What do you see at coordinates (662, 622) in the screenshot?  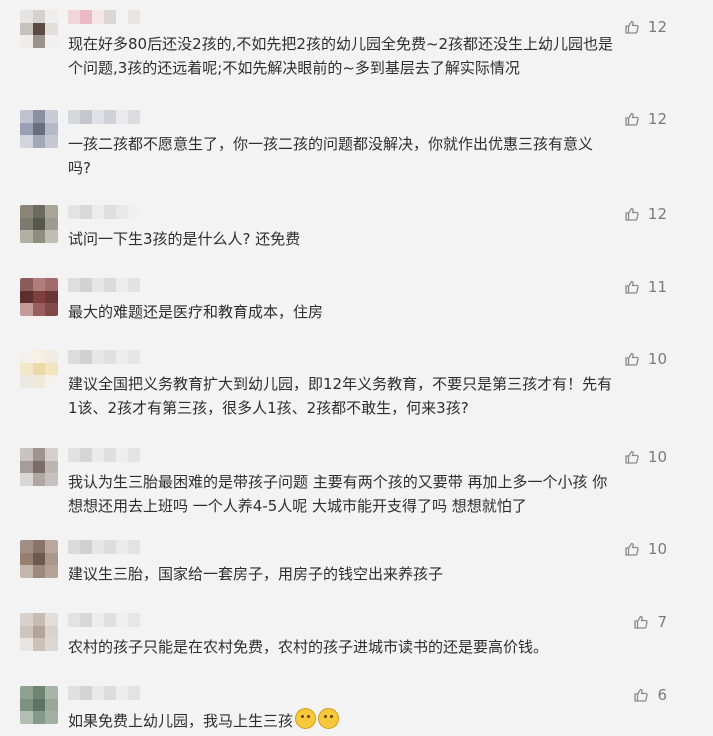 I see `like-count: 7` at bounding box center [662, 622].